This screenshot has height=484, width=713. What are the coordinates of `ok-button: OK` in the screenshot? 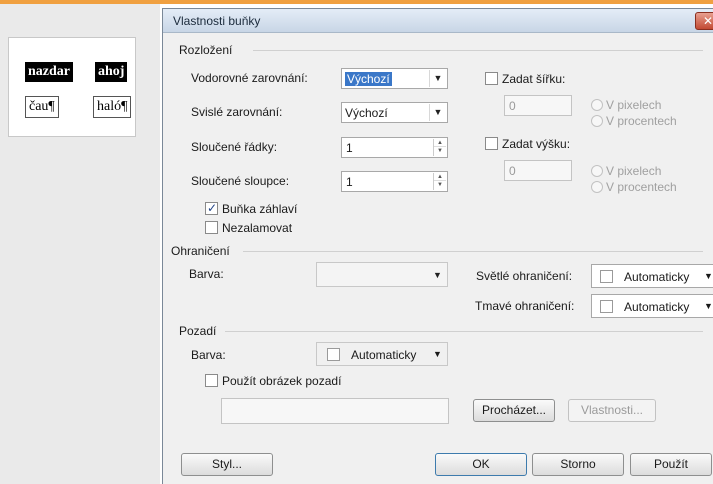 It's located at (481, 464).